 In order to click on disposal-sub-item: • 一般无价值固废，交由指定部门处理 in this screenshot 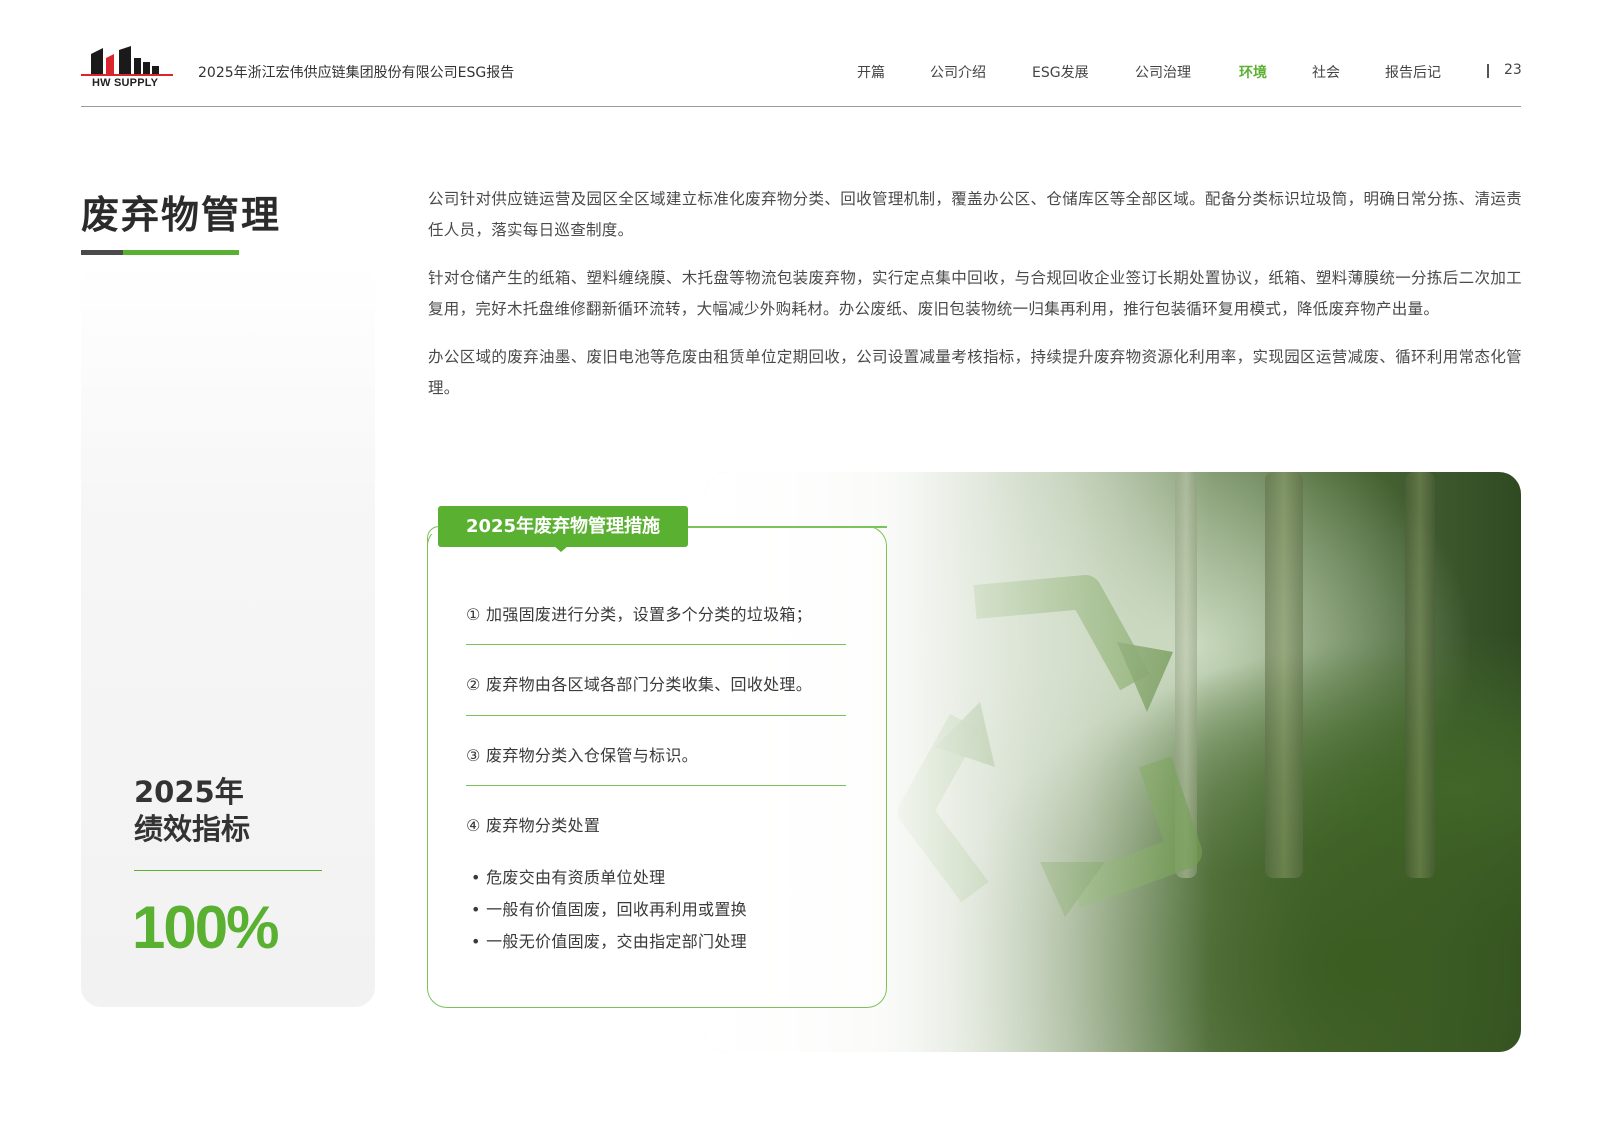, I will do `click(609, 941)`.